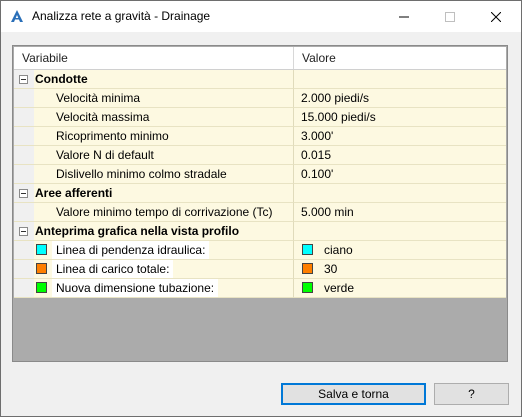 This screenshot has width=522, height=417. Describe the element at coordinates (400, 117) in the screenshot. I see `property-value: 15.000 piedi/s` at that location.